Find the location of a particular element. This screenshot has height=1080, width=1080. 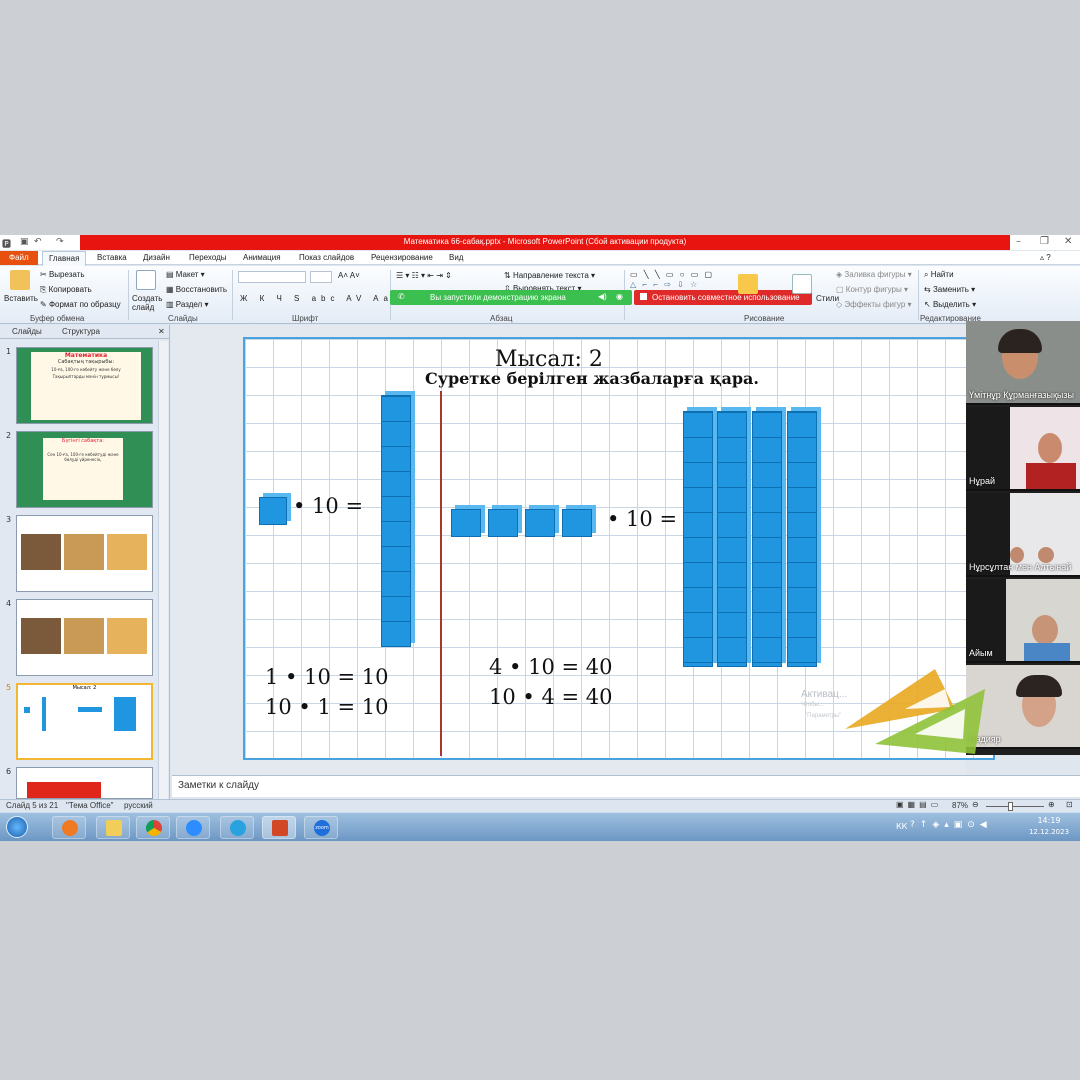

equation-left: • 10 = is located at coordinates (328, 506).